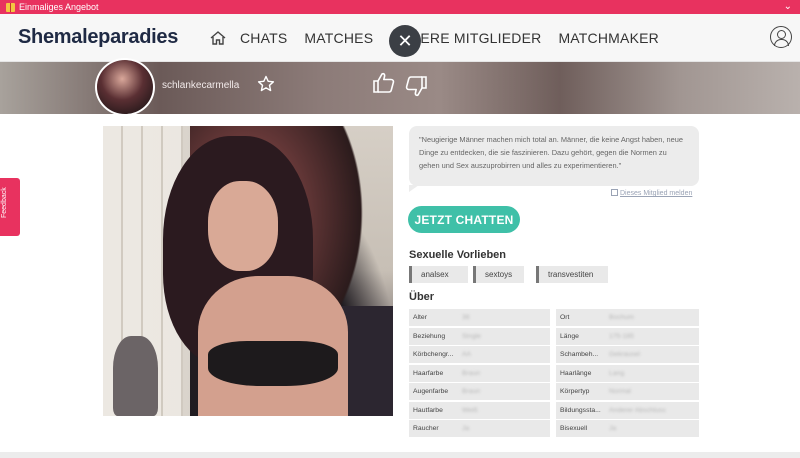 This screenshot has height=458, width=800. Describe the element at coordinates (627, 428) in the screenshot. I see `about-cell: Bisexuell Ja` at that location.